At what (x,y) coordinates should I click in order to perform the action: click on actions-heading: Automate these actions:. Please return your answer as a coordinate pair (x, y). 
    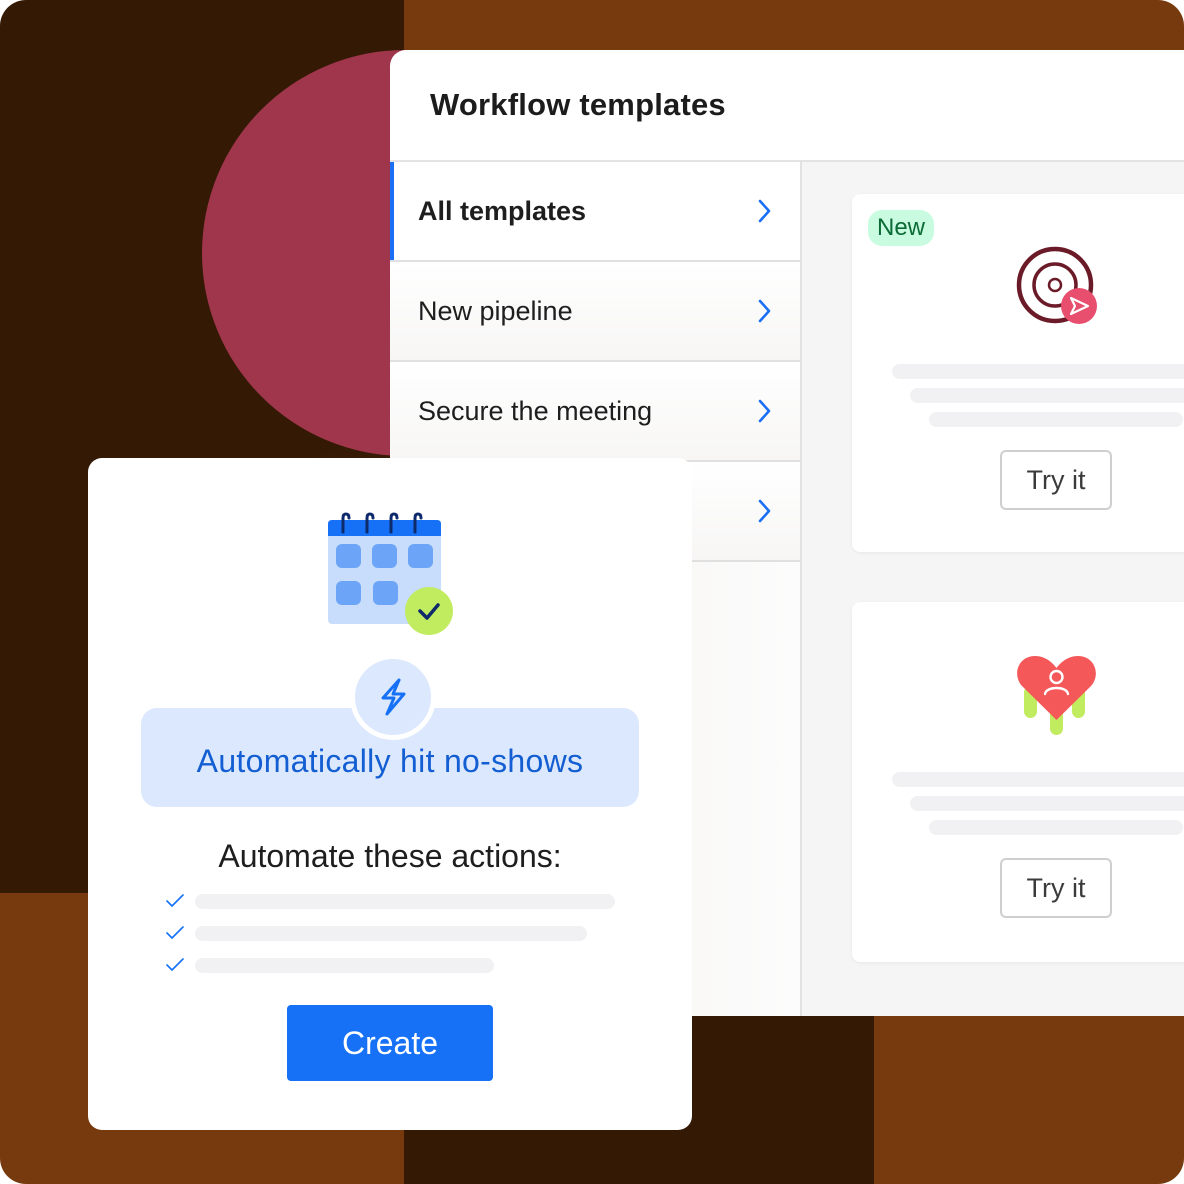
    Looking at the image, I should click on (390, 856).